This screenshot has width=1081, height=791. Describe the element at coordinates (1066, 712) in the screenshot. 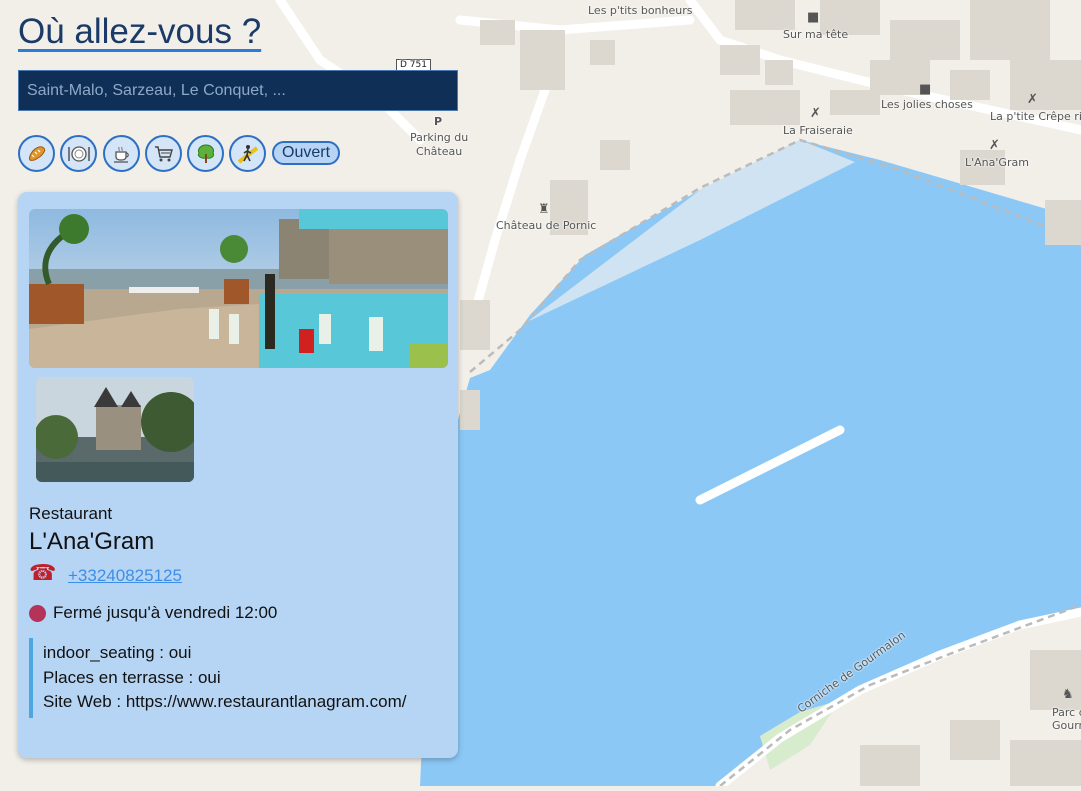

I see `parc-label-line1: Parc d` at that location.